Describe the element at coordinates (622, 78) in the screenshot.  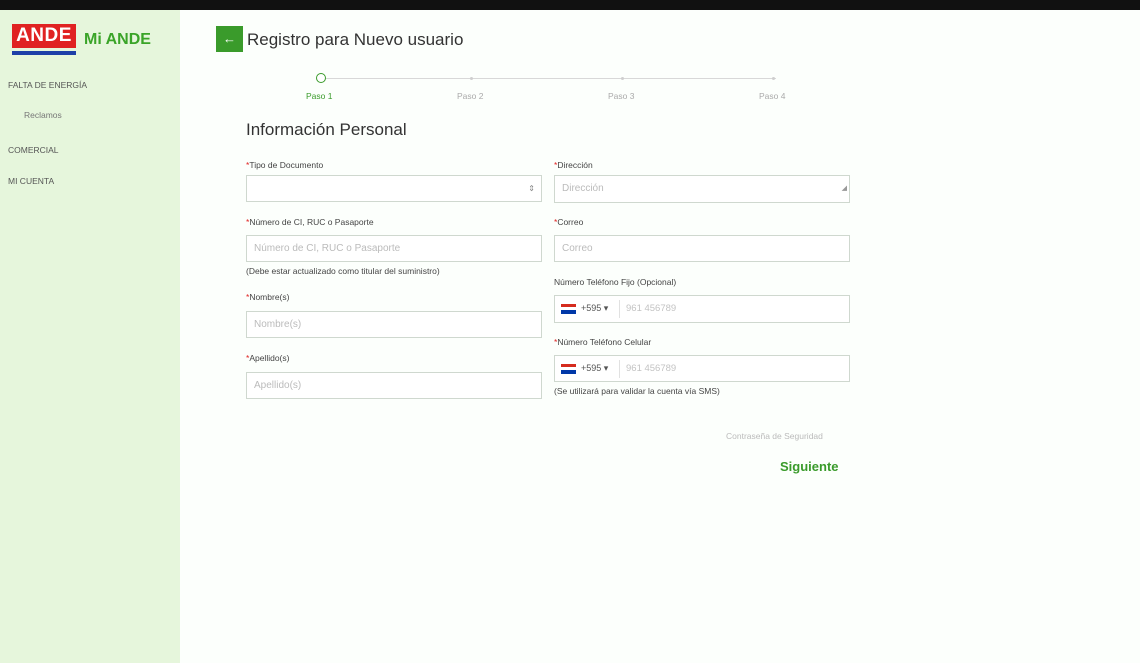
I see `step-3-indicator` at that location.